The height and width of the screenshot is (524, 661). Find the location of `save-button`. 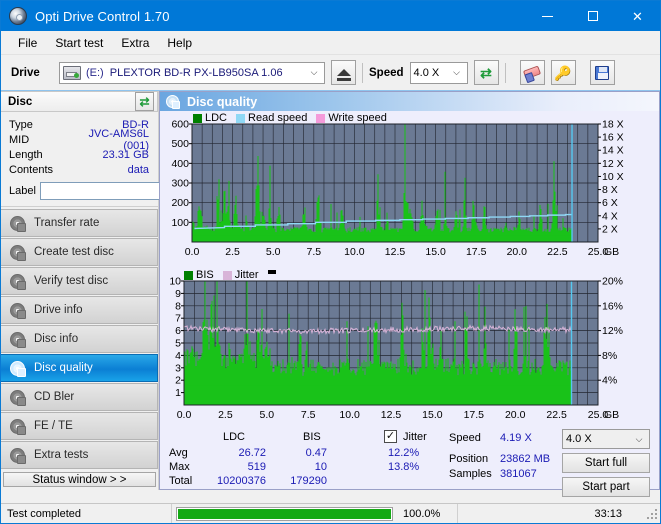

save-button is located at coordinates (602, 72).